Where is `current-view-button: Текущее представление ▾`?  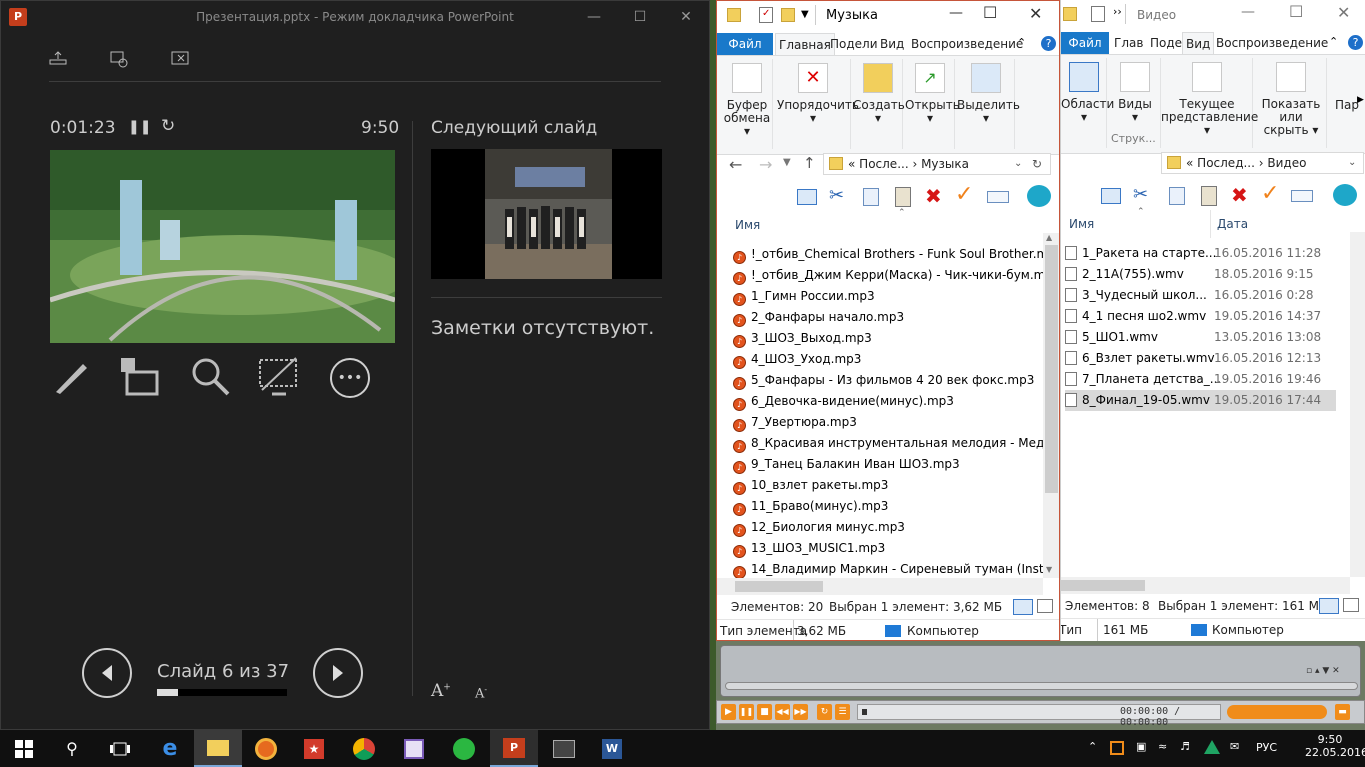 current-view-button: Текущее представление ▾ is located at coordinates (1209, 99).